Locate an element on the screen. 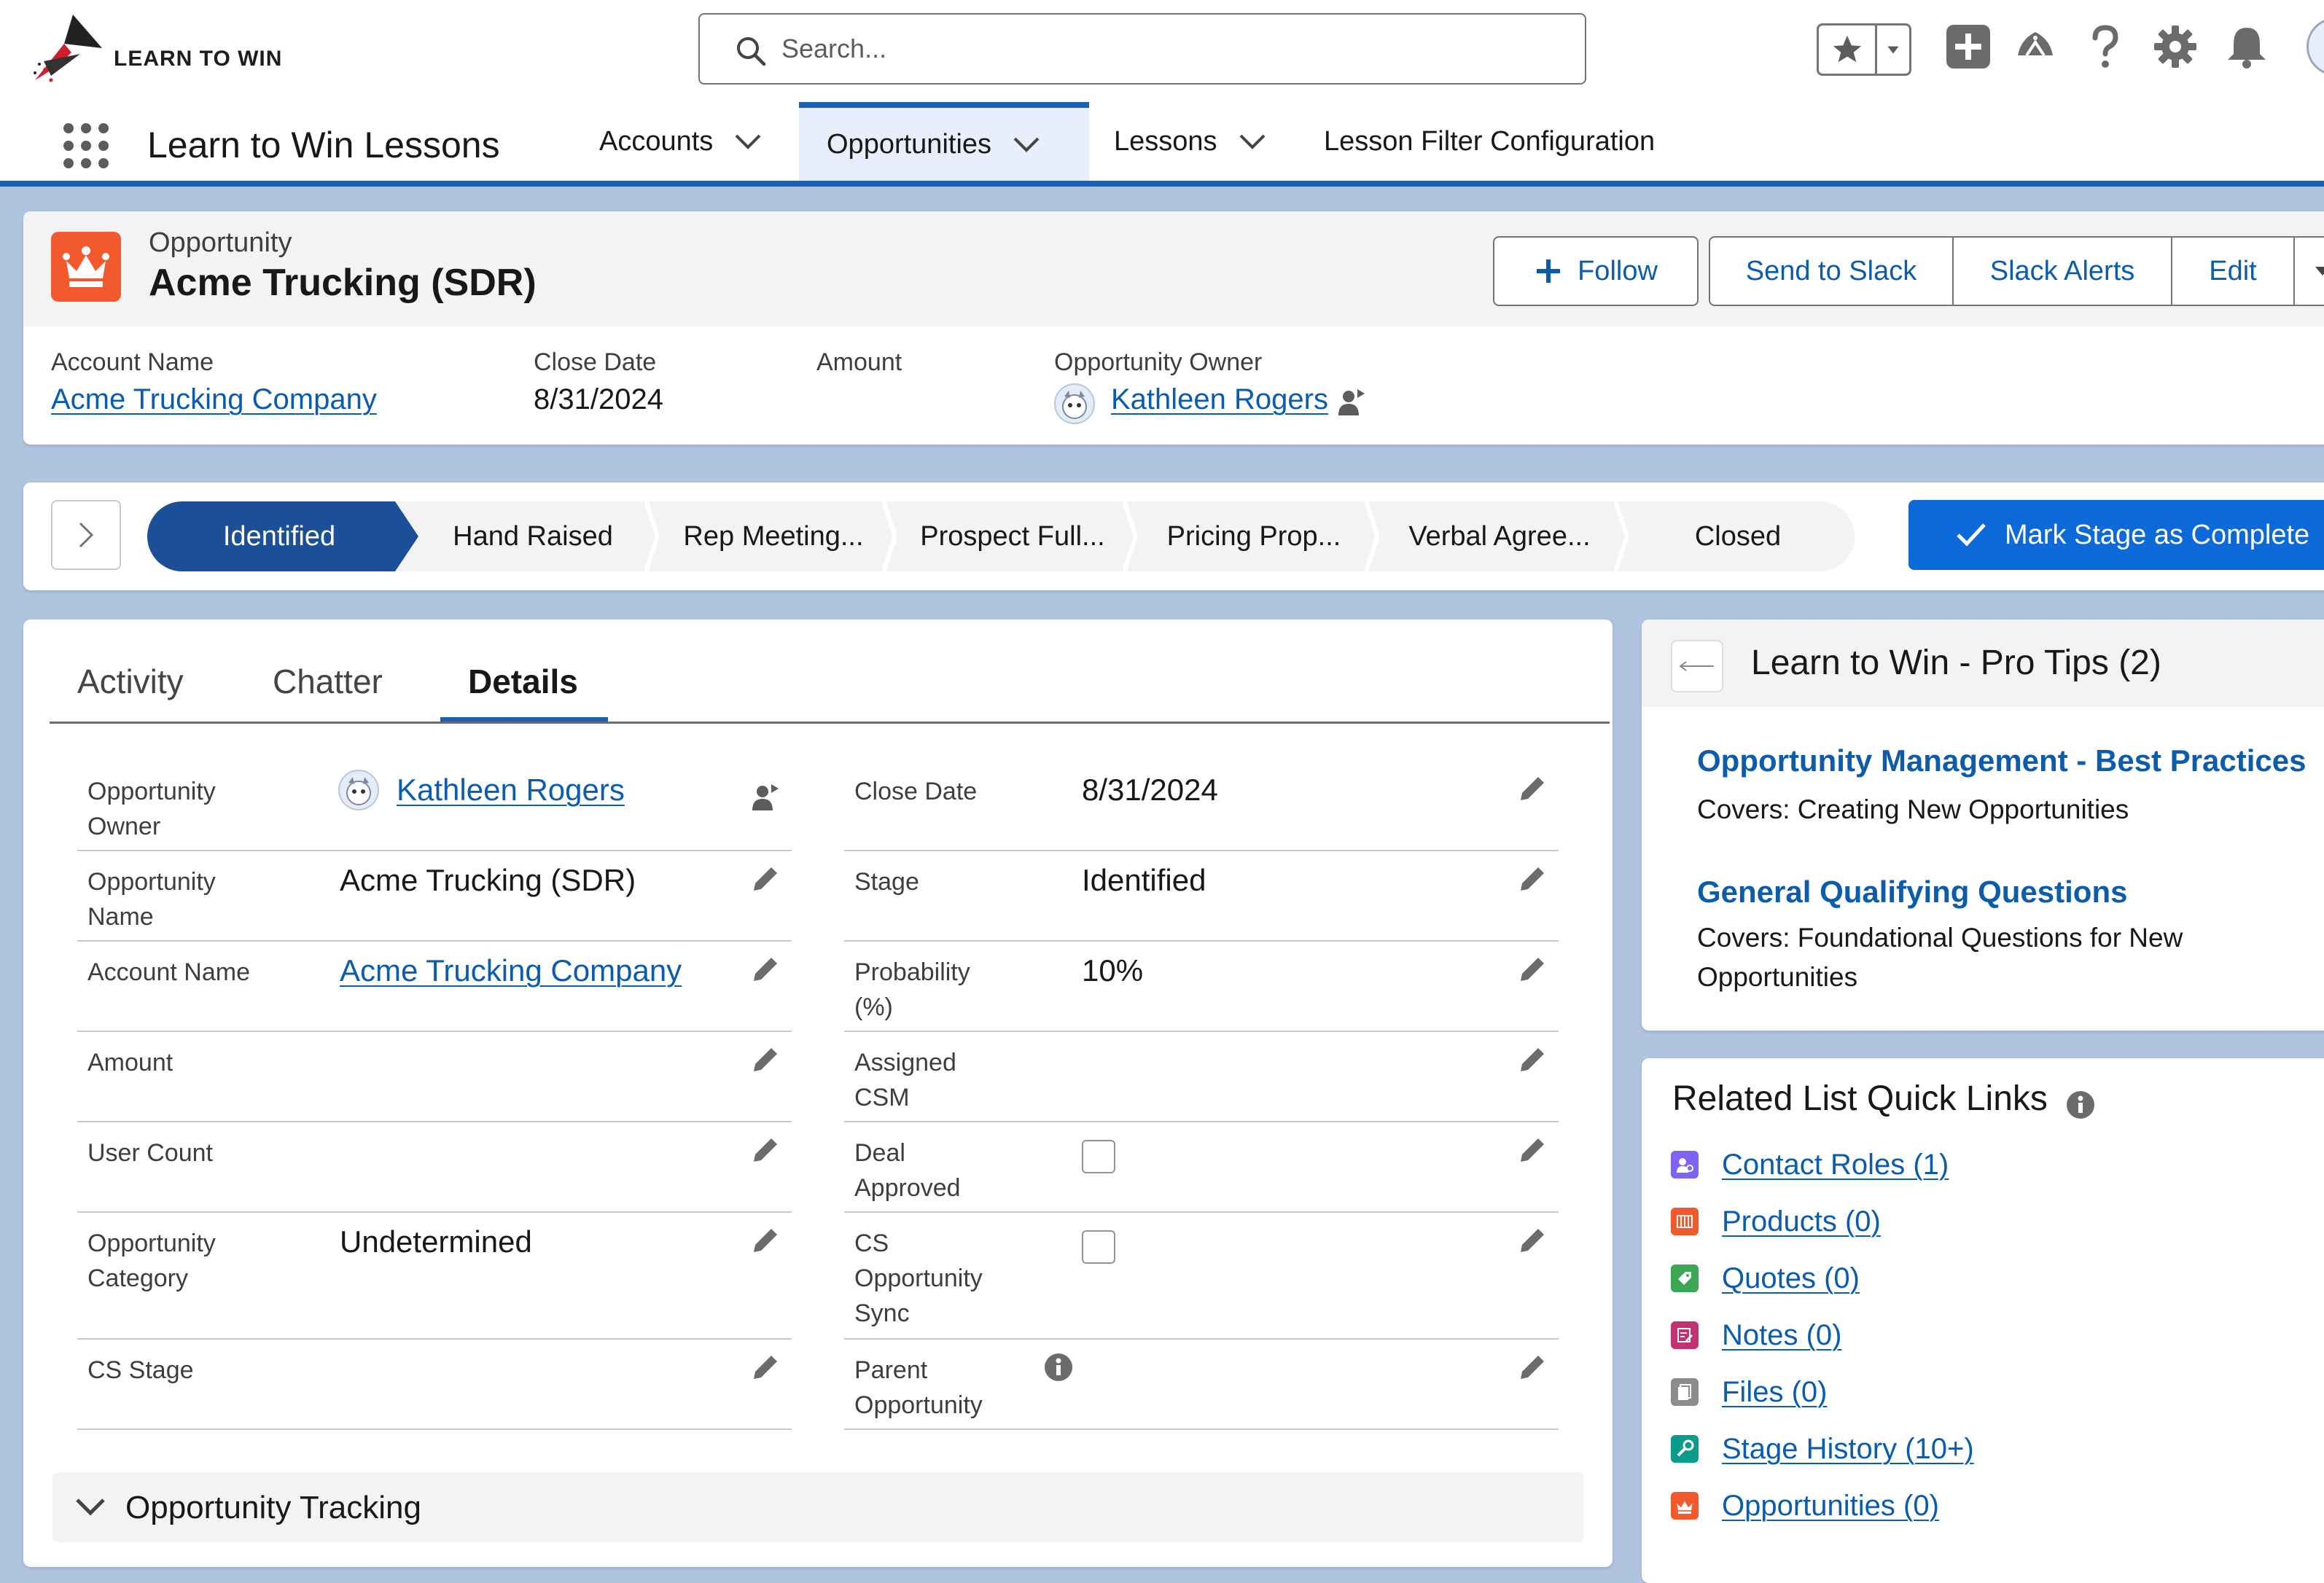 The width and height of the screenshot is (2324, 1583). field-label: User Count is located at coordinates (150, 1153).